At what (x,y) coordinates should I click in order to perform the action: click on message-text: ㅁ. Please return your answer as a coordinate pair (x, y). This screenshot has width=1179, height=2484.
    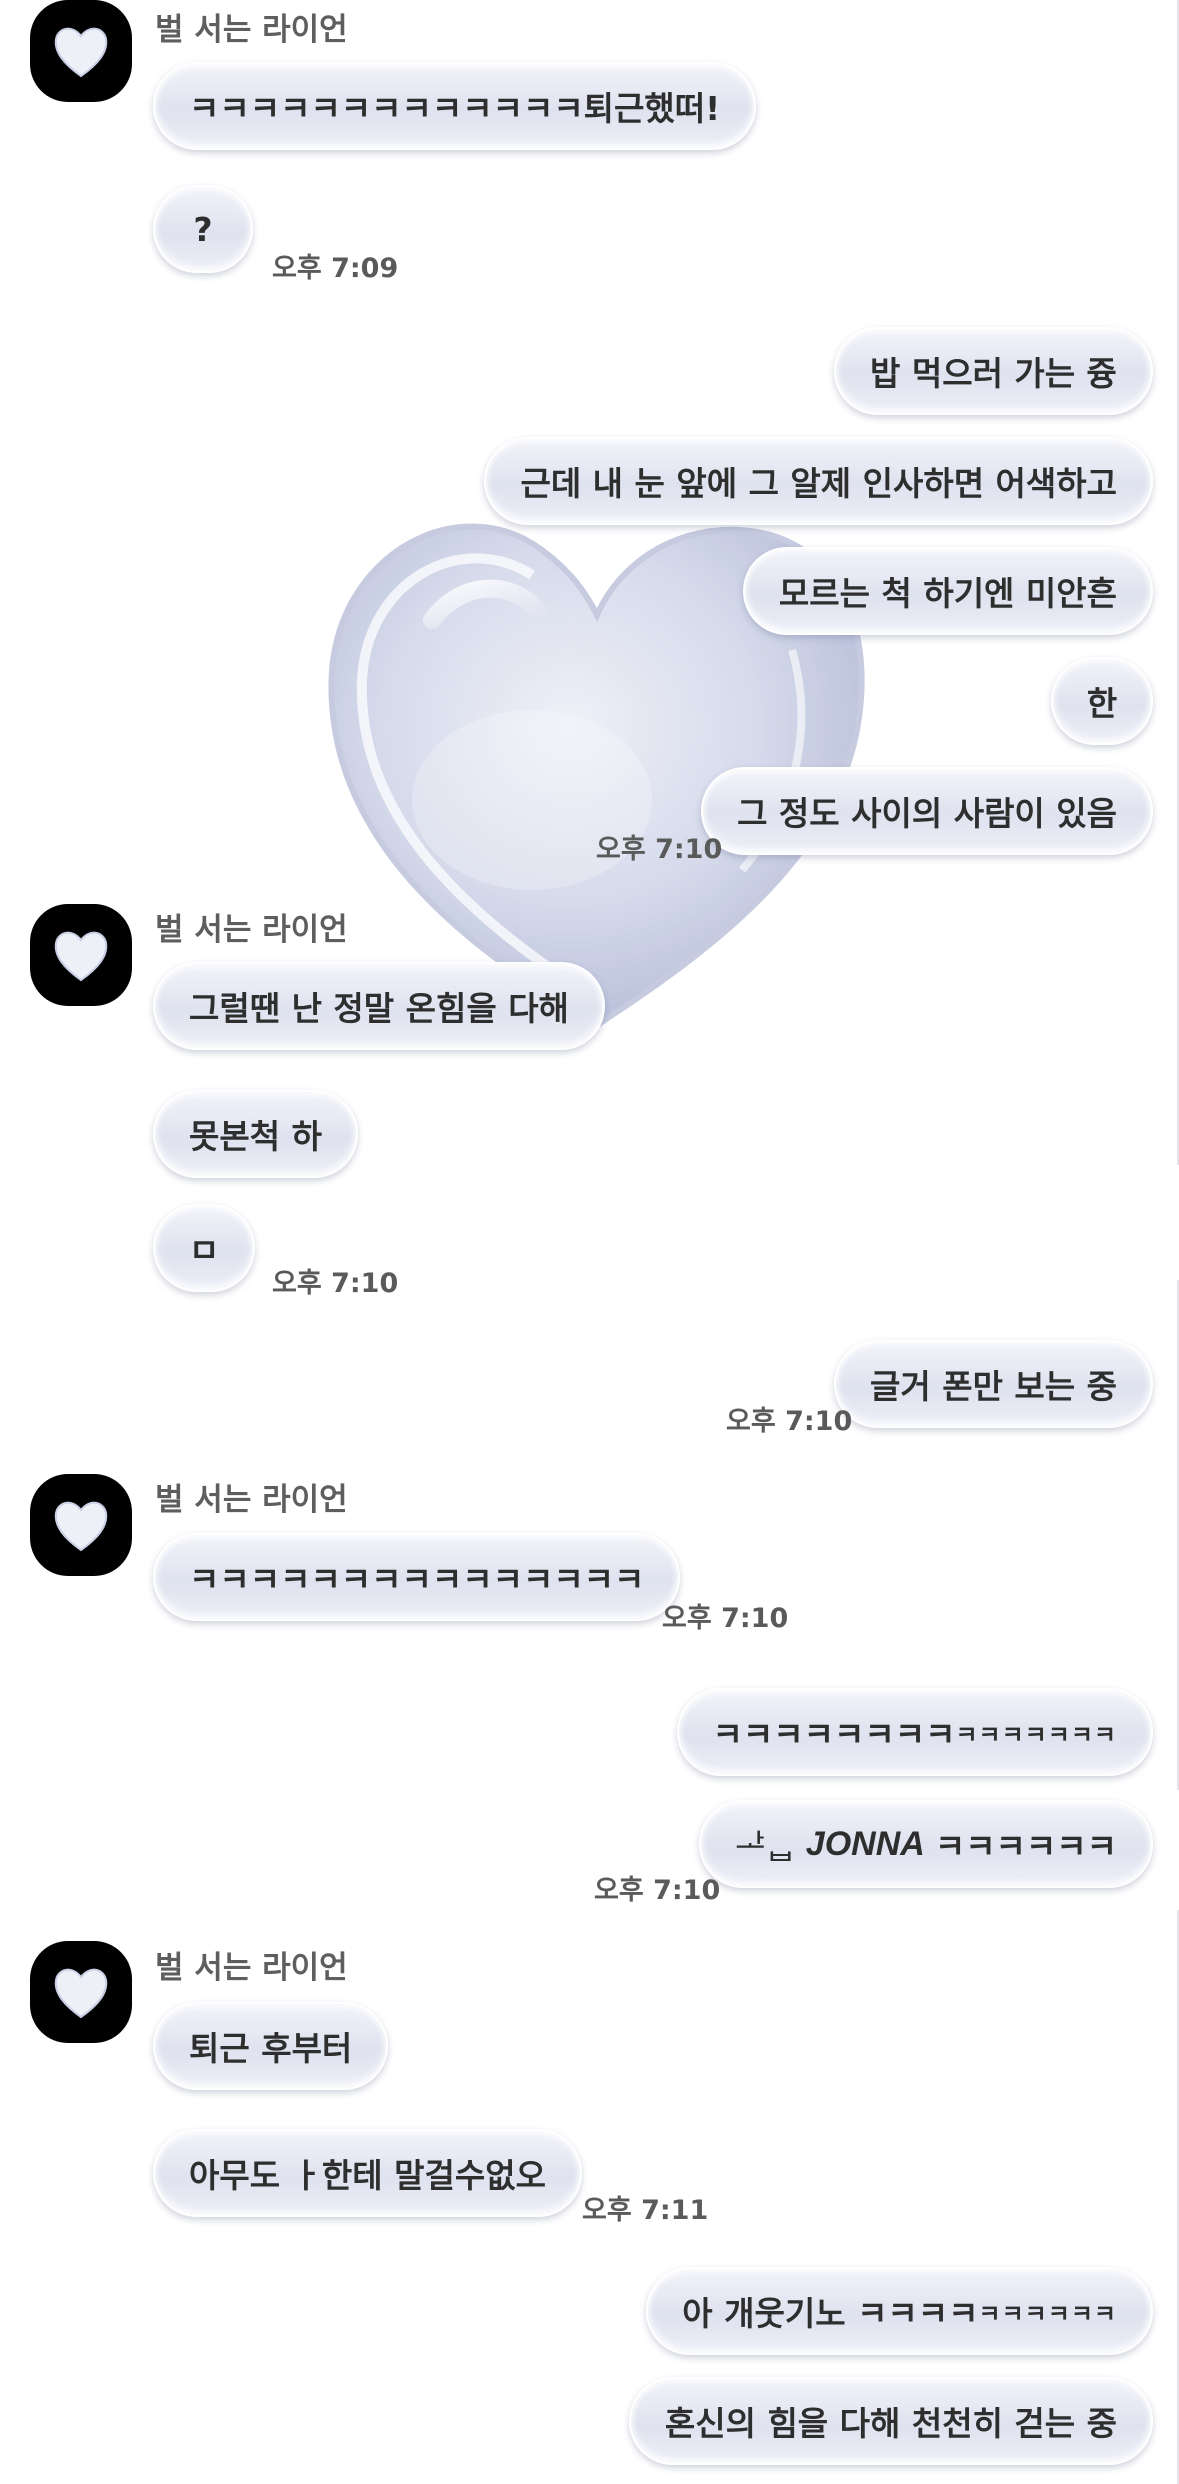
    Looking at the image, I should click on (204, 1250).